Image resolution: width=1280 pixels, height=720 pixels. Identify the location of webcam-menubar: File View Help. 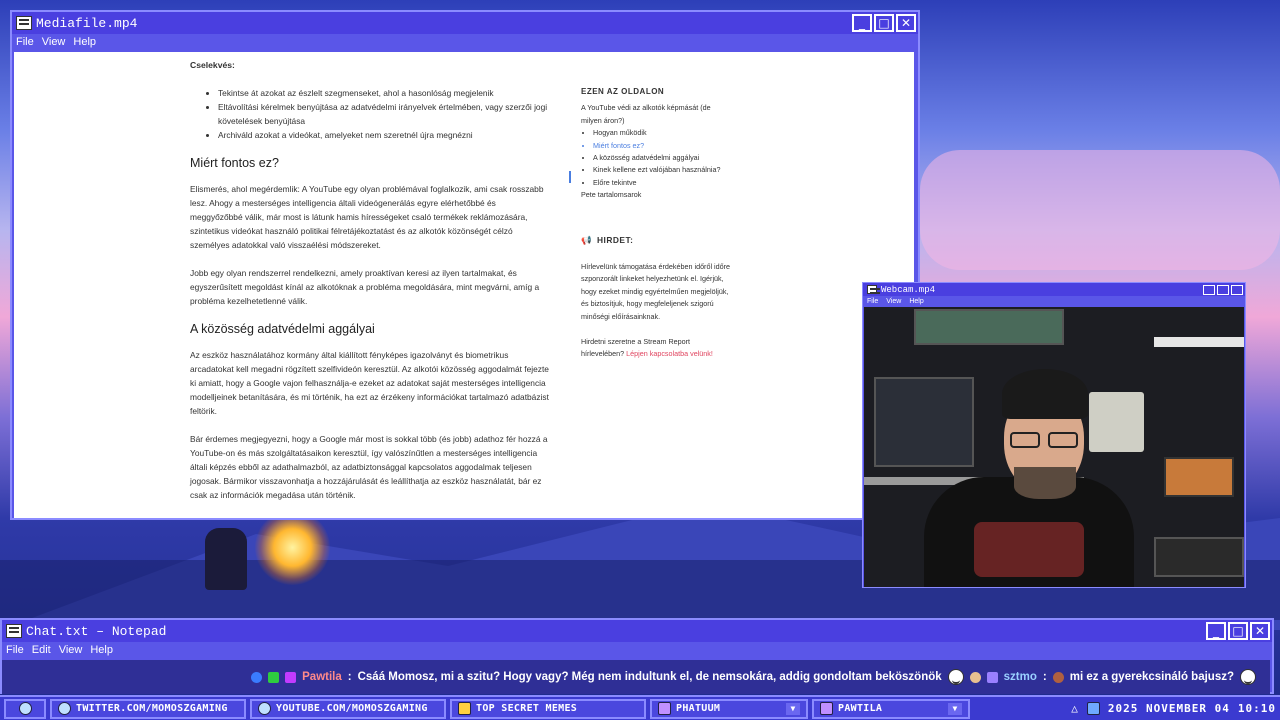
(1054, 301).